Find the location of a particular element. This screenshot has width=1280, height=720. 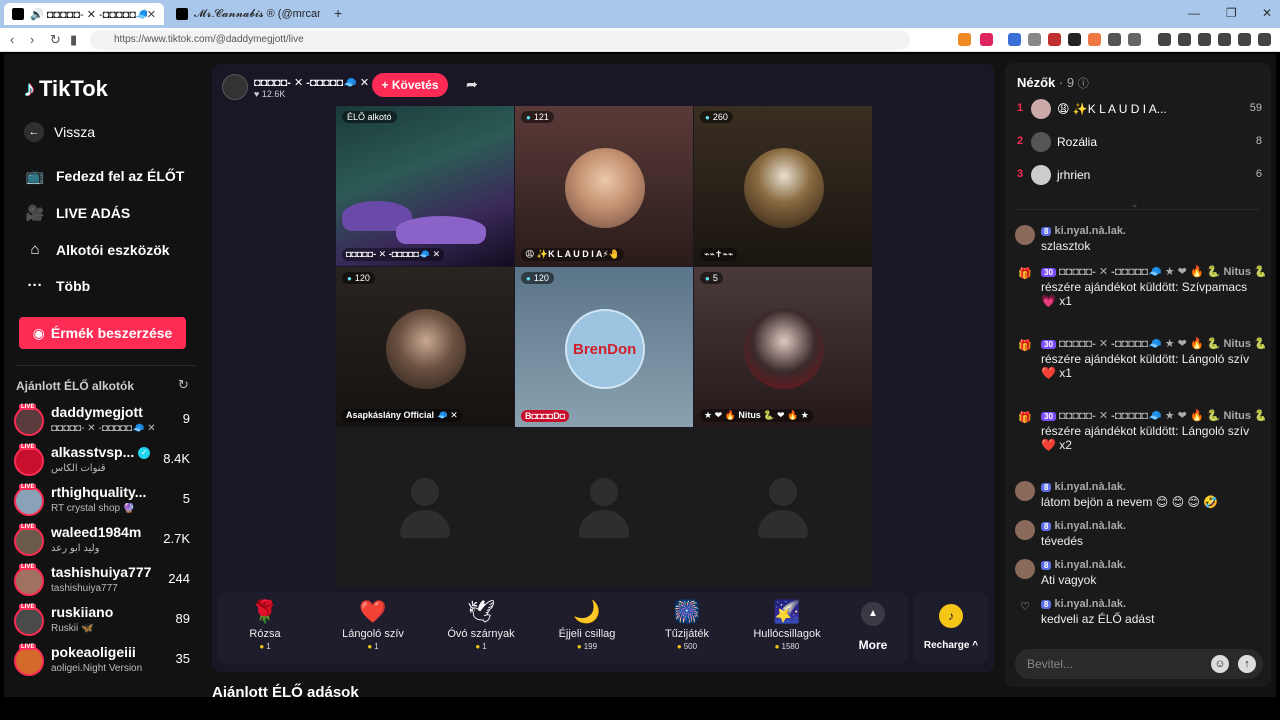

info-icon: ⓘ is located at coordinates (1083, 84).